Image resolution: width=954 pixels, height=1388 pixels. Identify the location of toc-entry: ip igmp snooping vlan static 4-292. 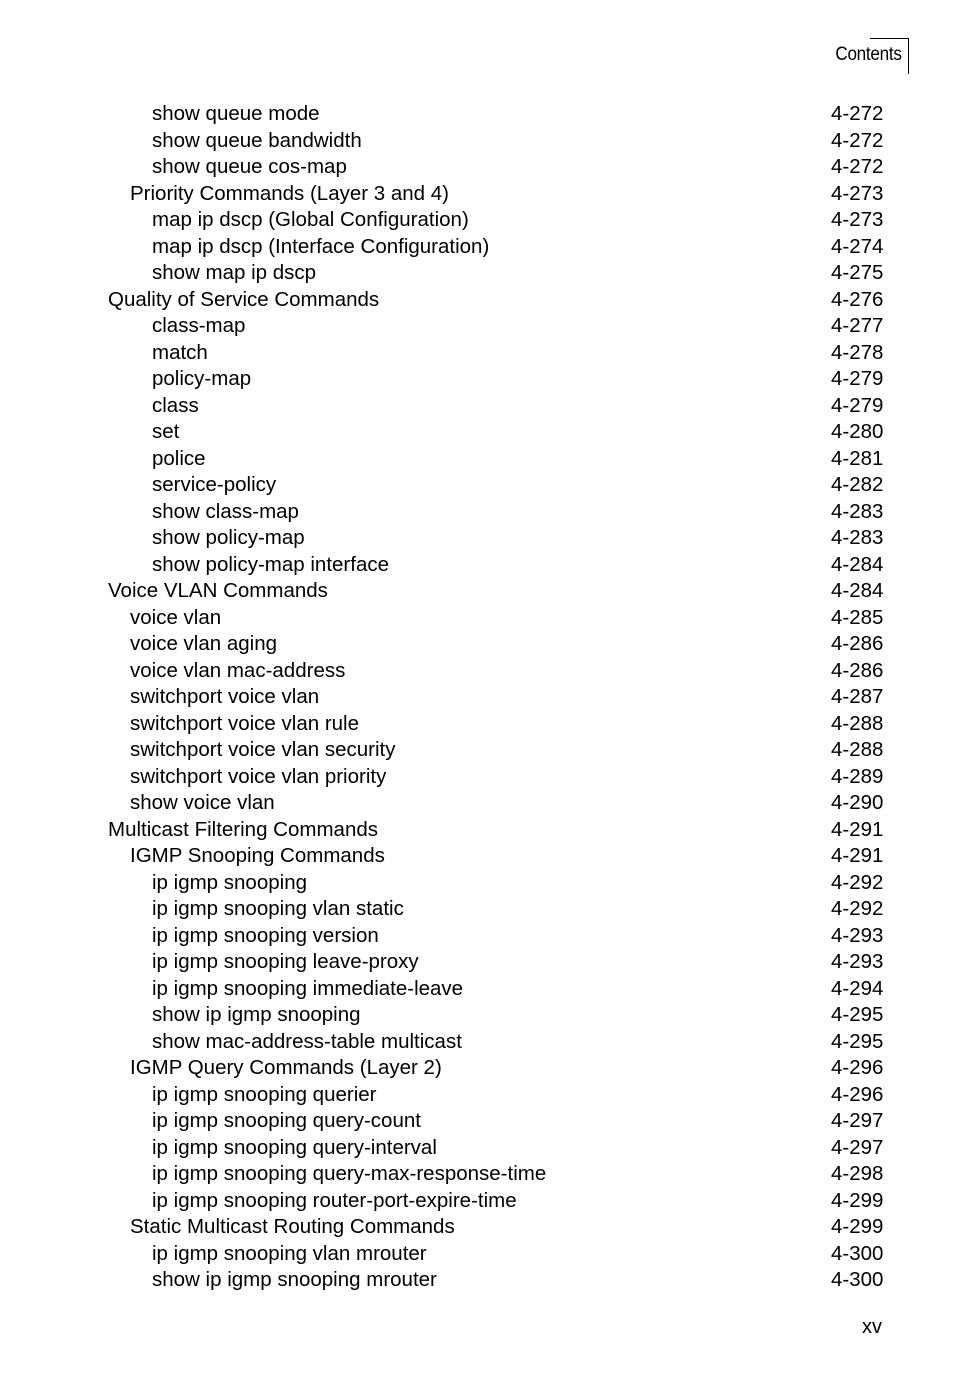
(477, 909).